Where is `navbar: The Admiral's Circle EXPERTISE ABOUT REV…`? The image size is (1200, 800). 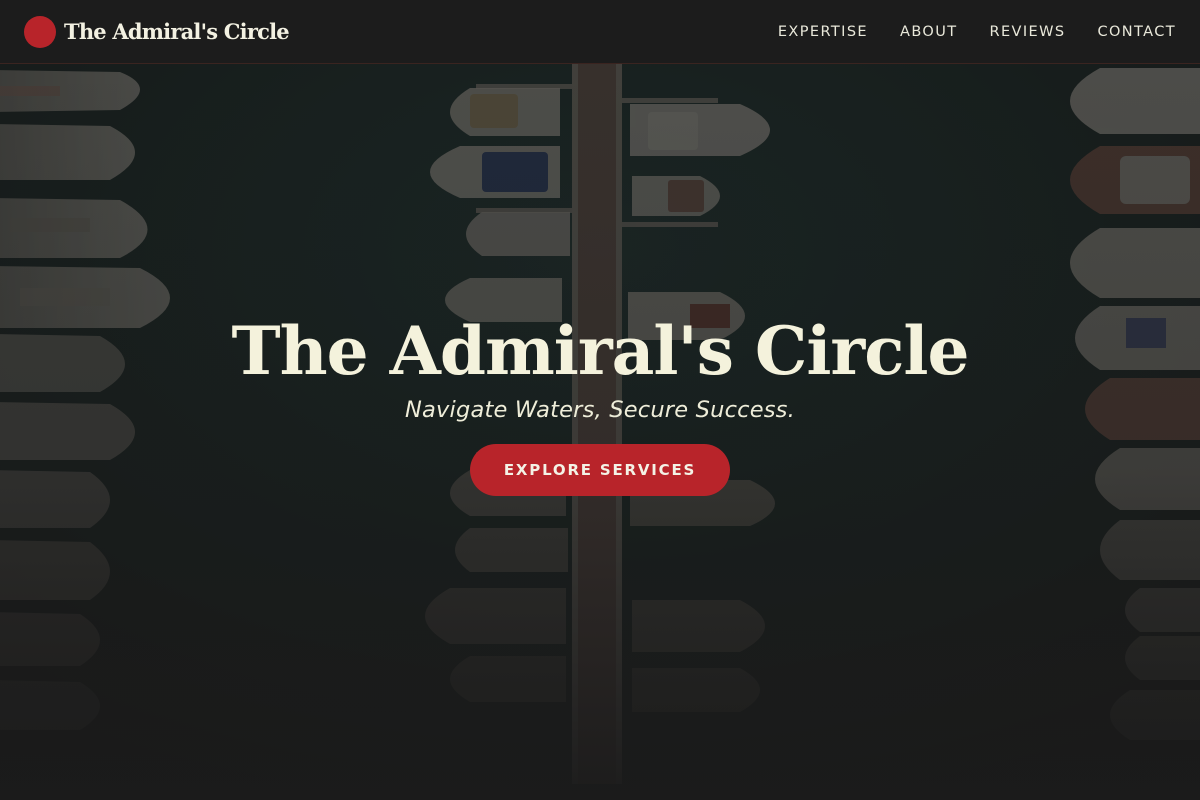 navbar: The Admiral's Circle EXPERTISE ABOUT REV… is located at coordinates (600, 32).